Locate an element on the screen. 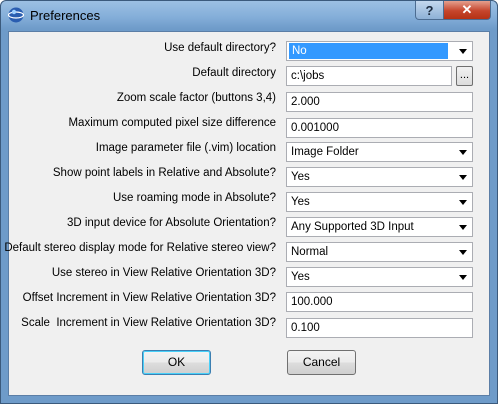 This screenshot has width=498, height=404. cancel-button: Cancel is located at coordinates (321, 362).